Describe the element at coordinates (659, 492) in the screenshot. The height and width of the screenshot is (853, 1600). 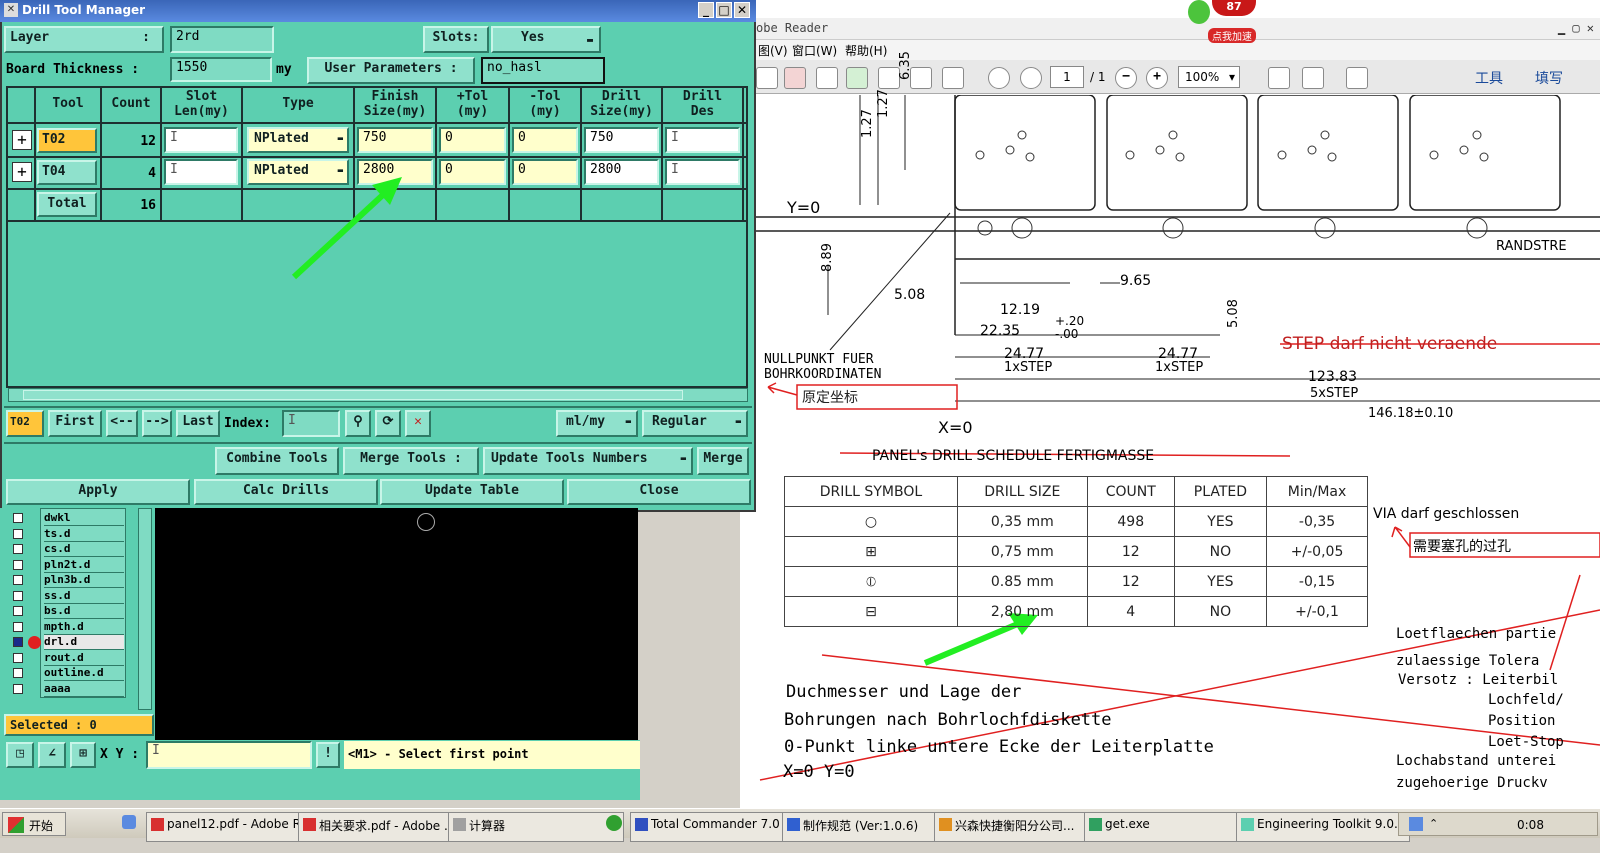
I see `close-button: Close` at that location.